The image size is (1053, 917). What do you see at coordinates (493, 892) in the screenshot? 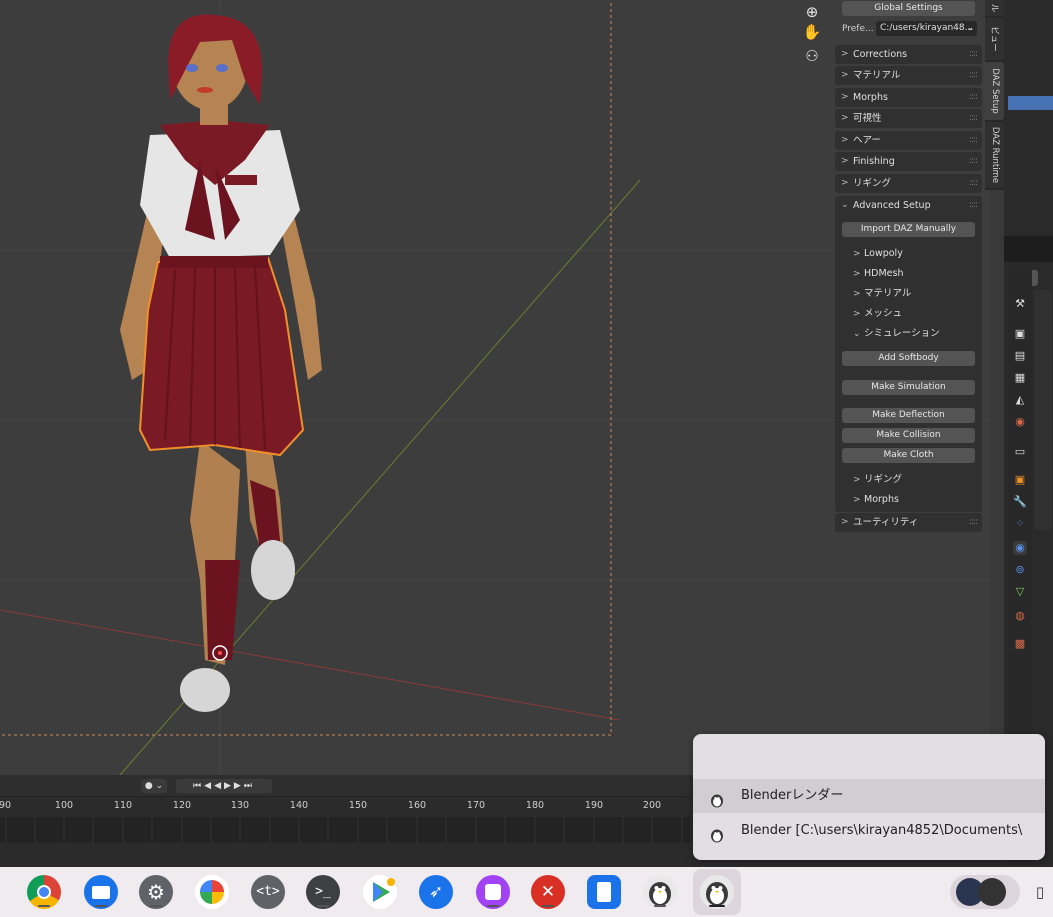
I see `gallery-icon` at bounding box center [493, 892].